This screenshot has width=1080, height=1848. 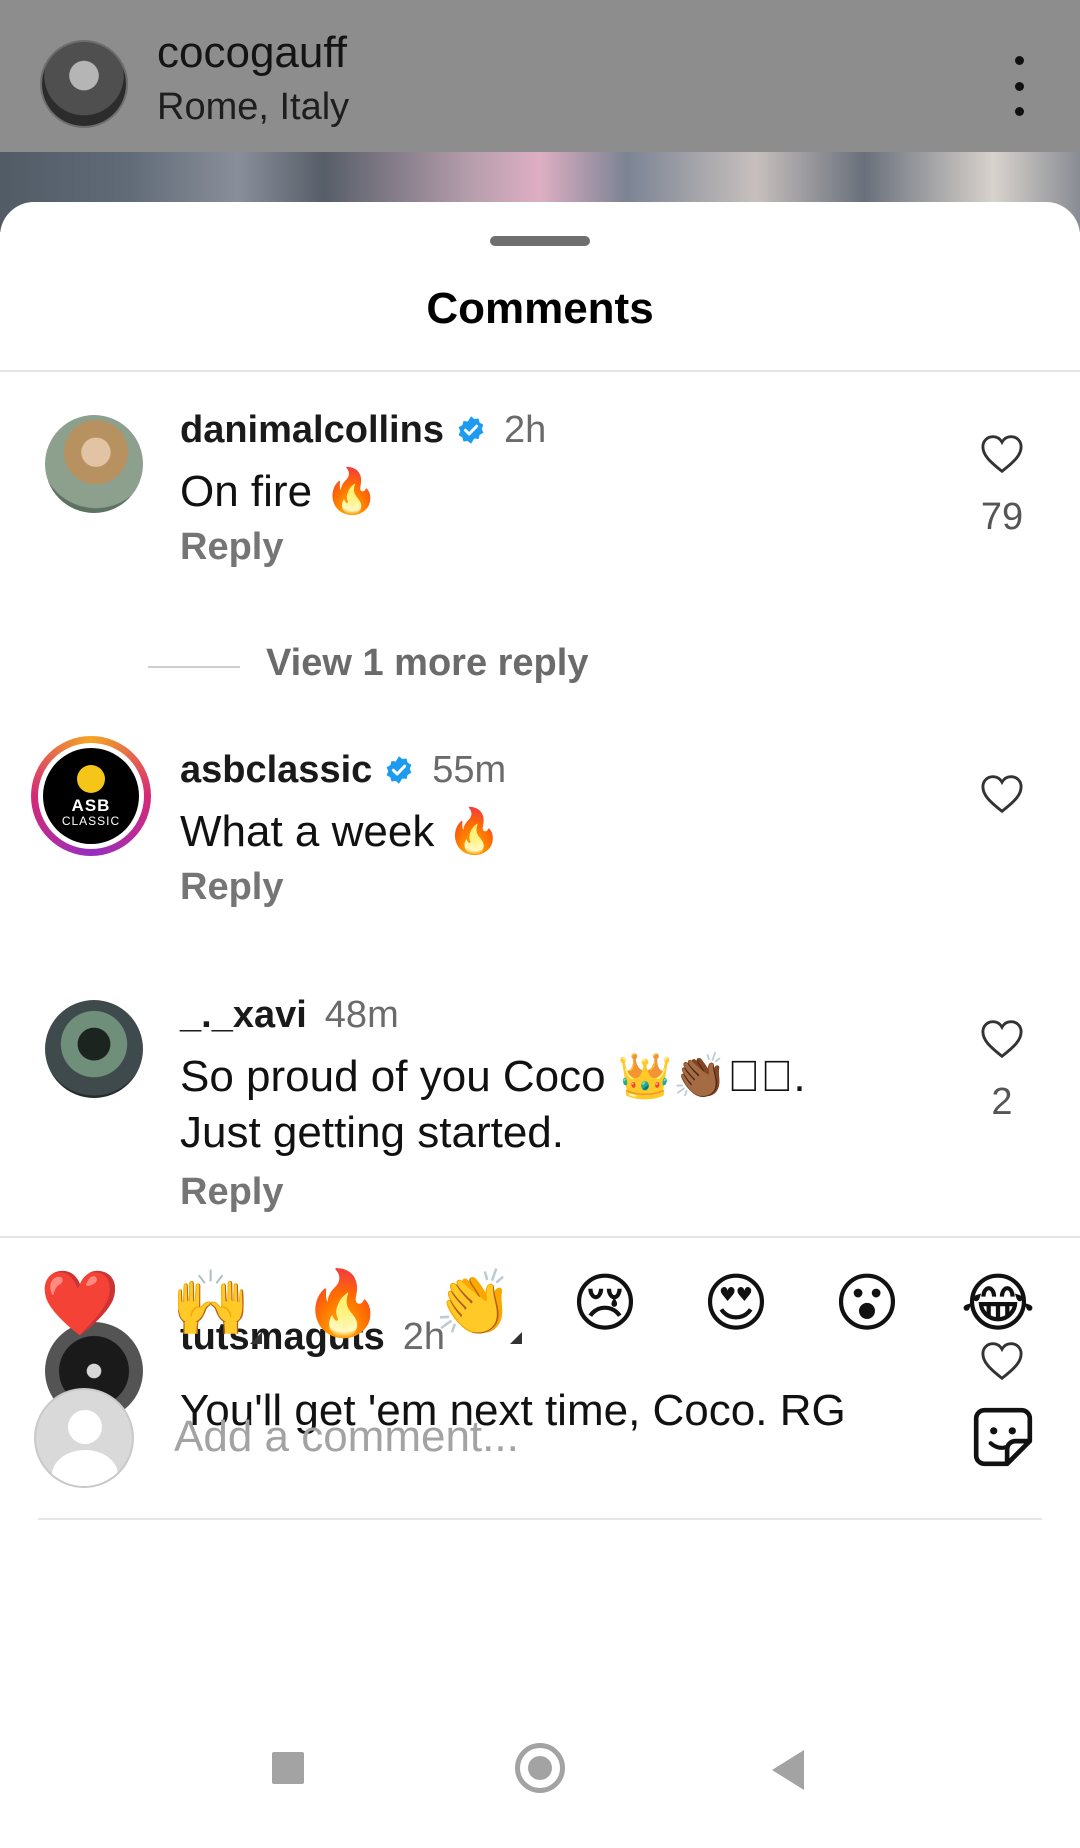 I want to click on like-column: 79, so click(x=1002, y=486).